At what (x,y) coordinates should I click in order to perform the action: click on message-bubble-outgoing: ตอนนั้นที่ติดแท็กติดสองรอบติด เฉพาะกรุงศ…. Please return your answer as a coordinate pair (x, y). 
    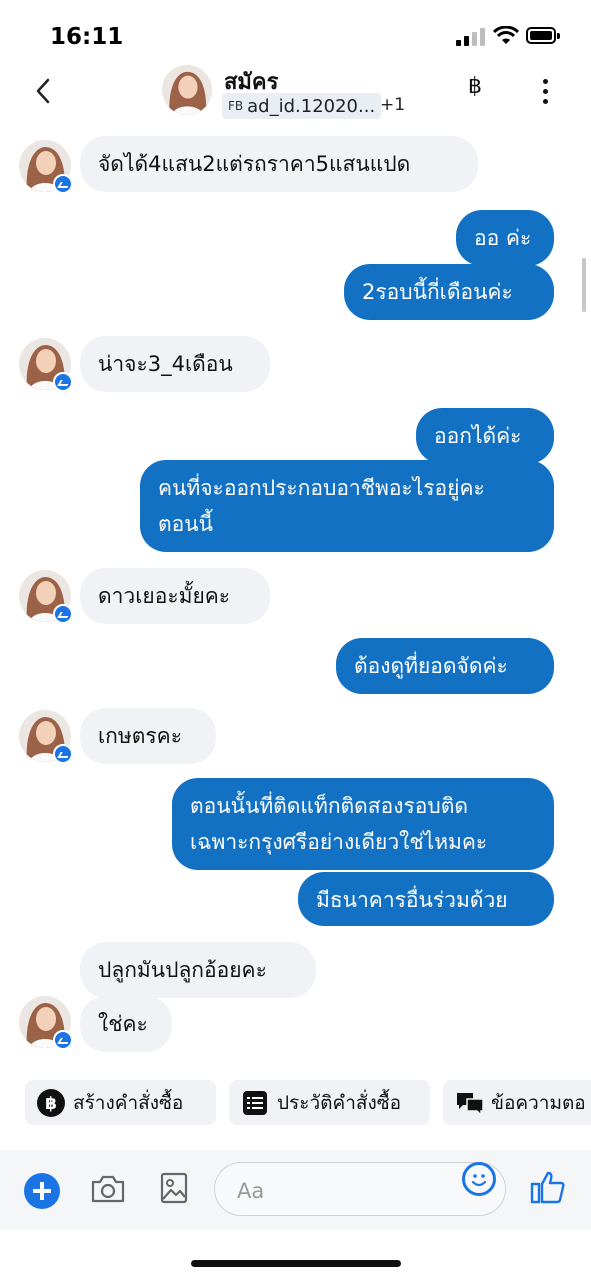
    Looking at the image, I should click on (363, 824).